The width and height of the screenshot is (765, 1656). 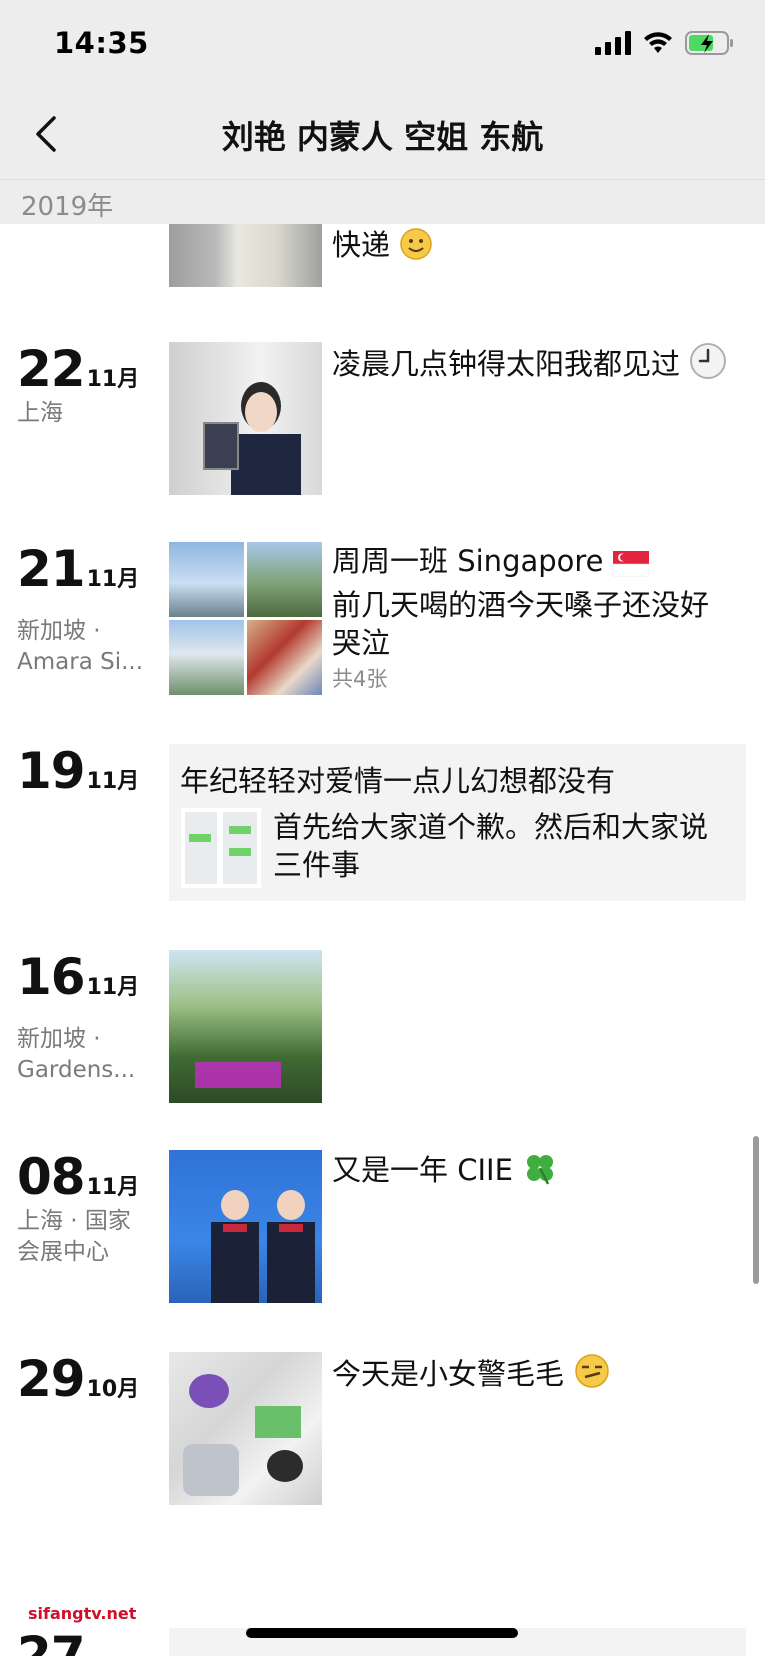 I want to click on entry-day: 27, so click(x=51, y=1641).